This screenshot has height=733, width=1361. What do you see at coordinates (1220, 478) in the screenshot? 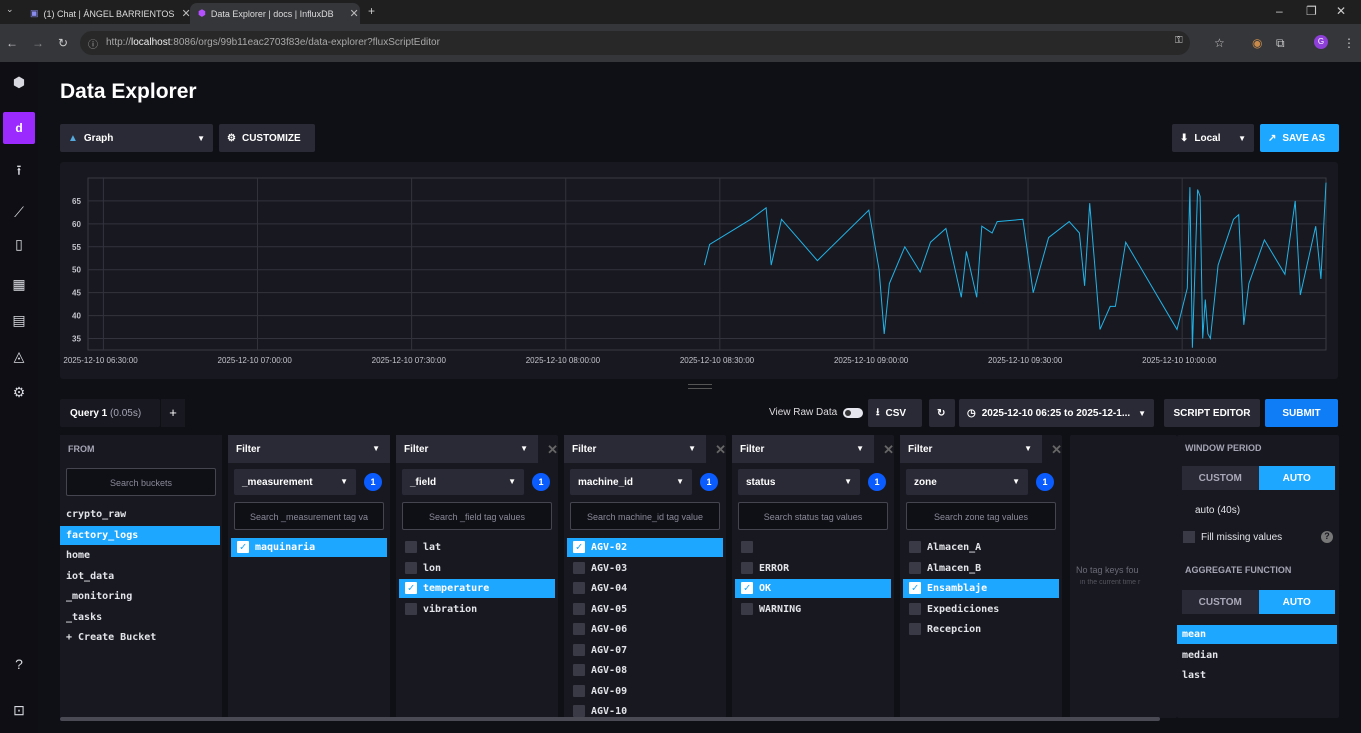
I see `window-custom-option: CUSTOM` at bounding box center [1220, 478].